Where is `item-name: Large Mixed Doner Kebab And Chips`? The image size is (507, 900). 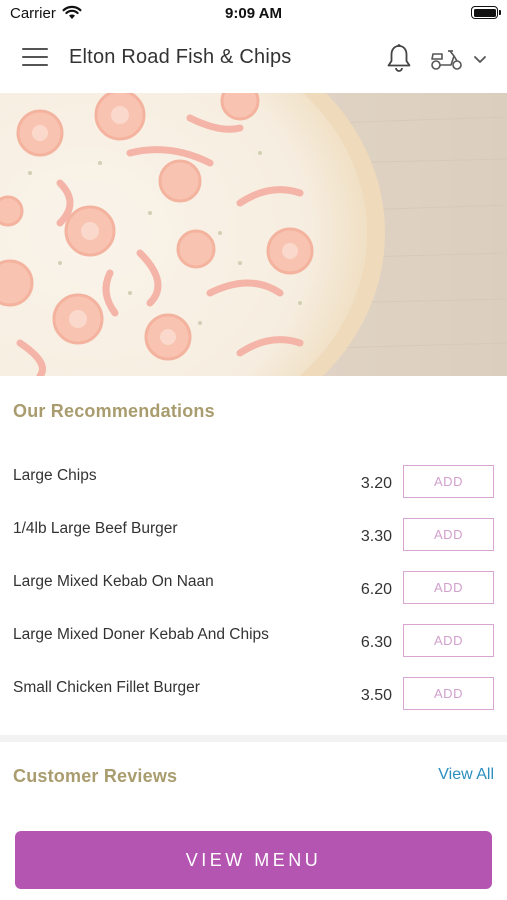 item-name: Large Mixed Doner Kebab And Chips is located at coordinates (141, 634).